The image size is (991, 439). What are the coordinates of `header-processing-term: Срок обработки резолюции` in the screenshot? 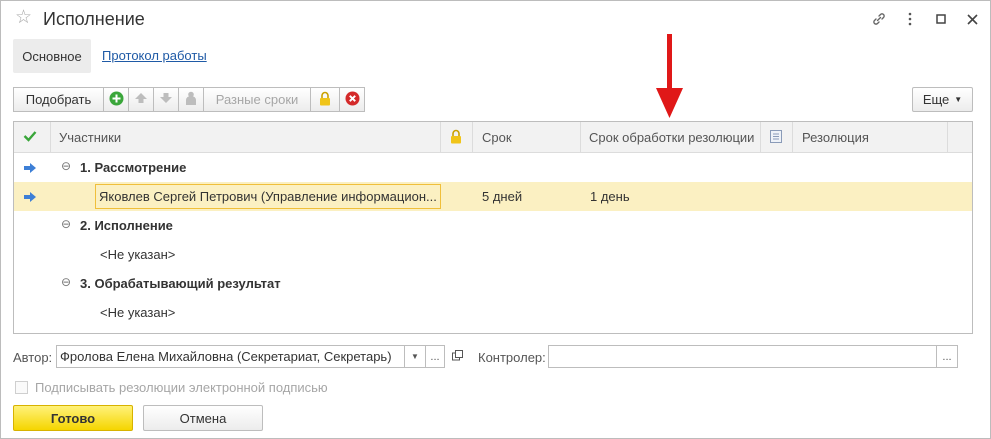 It's located at (671, 137).